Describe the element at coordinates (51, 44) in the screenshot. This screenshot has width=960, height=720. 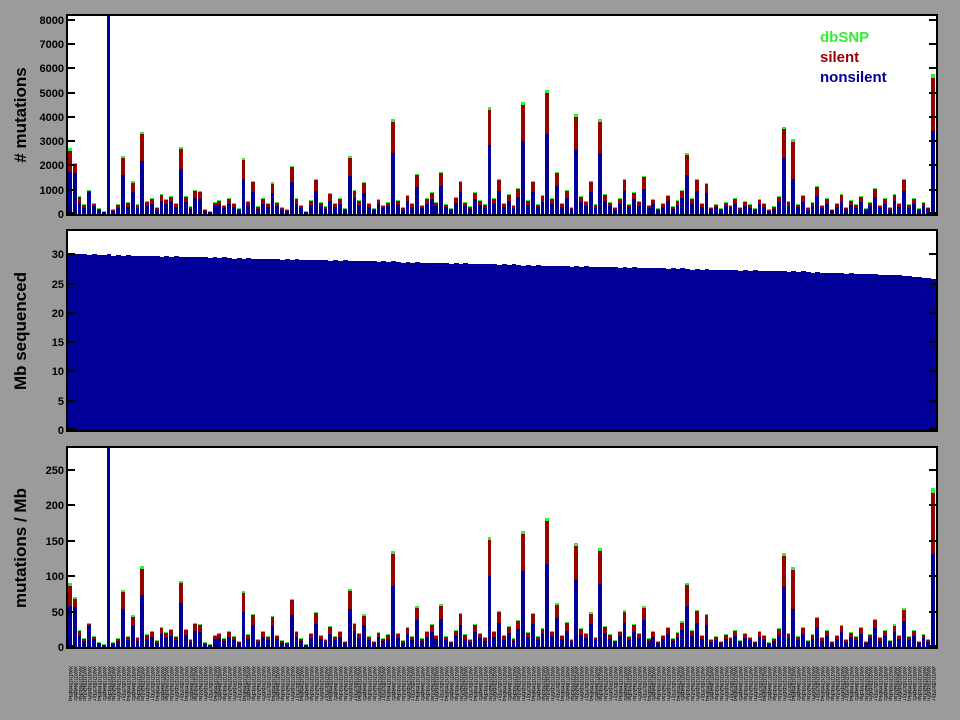
I see `y-tick-label: 7000` at that location.